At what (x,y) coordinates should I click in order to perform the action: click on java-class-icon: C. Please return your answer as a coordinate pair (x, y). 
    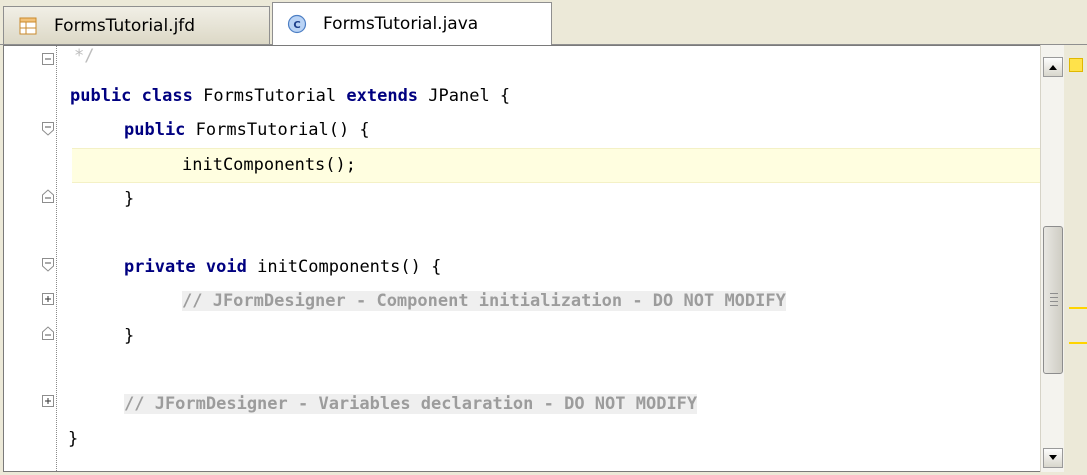
    Looking at the image, I should click on (297, 24).